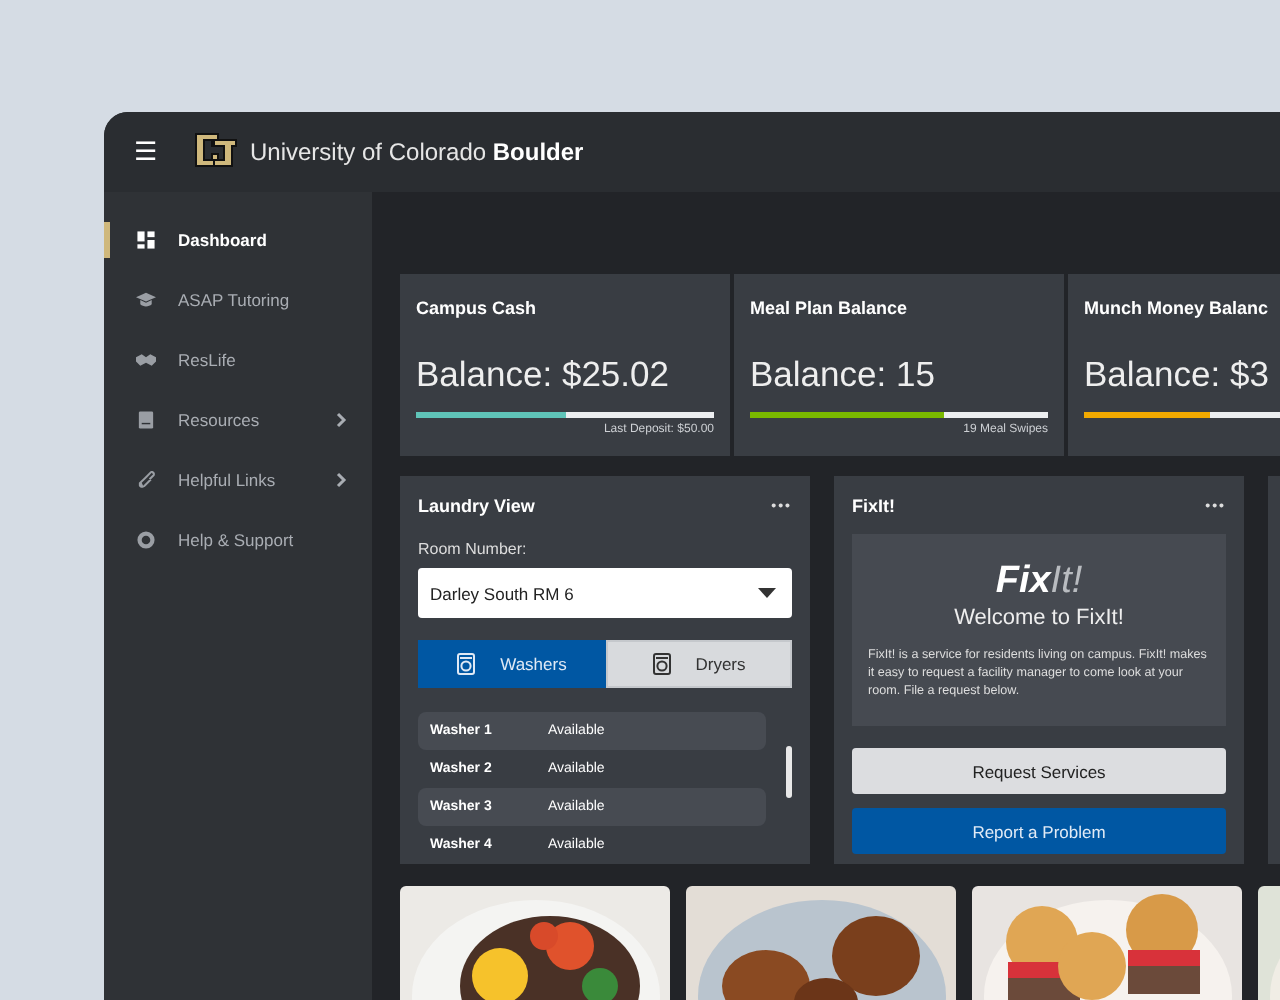  What do you see at coordinates (476, 506) in the screenshot?
I see `card-title: Laundry View` at bounding box center [476, 506].